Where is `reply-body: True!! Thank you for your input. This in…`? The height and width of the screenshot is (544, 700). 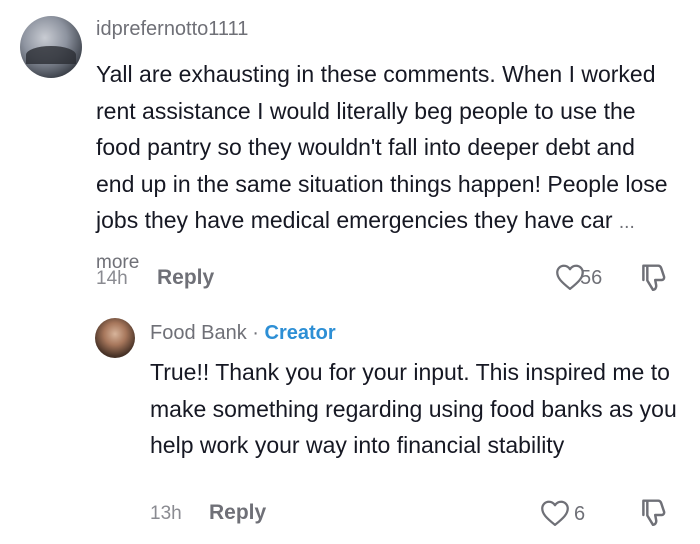 reply-body: True!! Thank you for your input. This in… is located at coordinates (413, 408).